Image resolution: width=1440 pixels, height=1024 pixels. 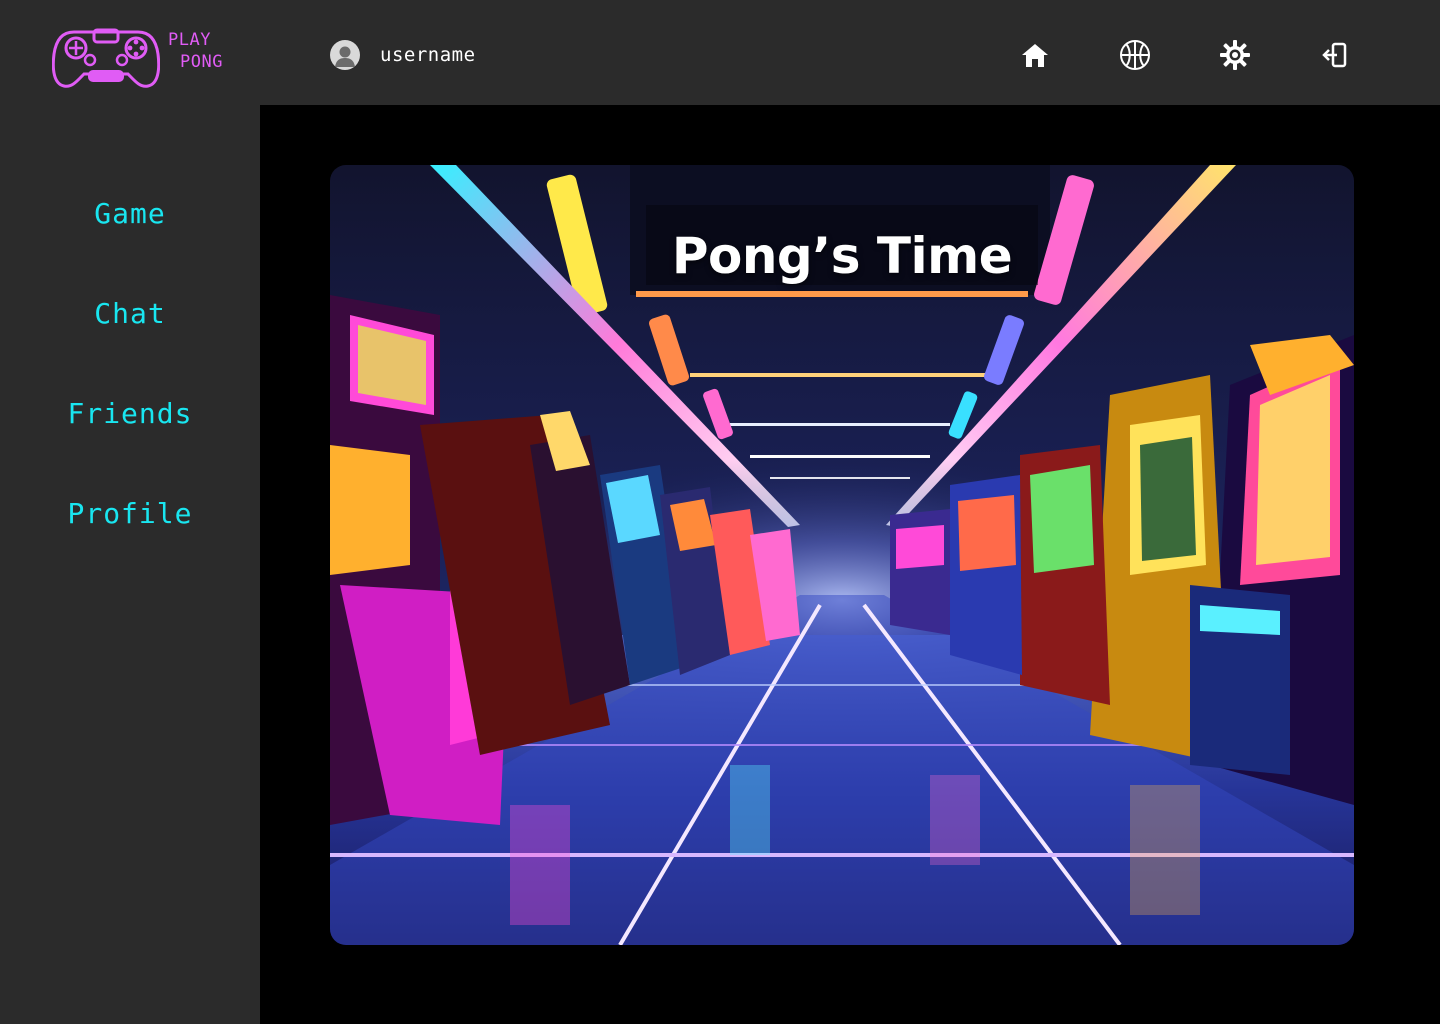 I want to click on logo-line-2: PONG, so click(x=201, y=62).